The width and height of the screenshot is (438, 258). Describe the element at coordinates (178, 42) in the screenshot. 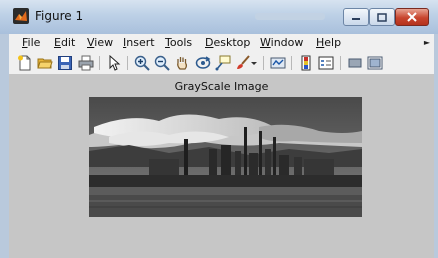

I see `menu-tools: Tools` at that location.